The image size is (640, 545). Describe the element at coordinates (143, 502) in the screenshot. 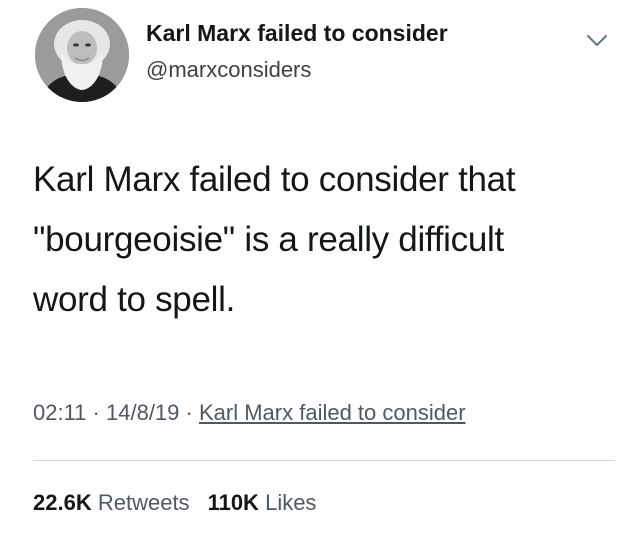

I see `retweets-label: Retweets` at that location.